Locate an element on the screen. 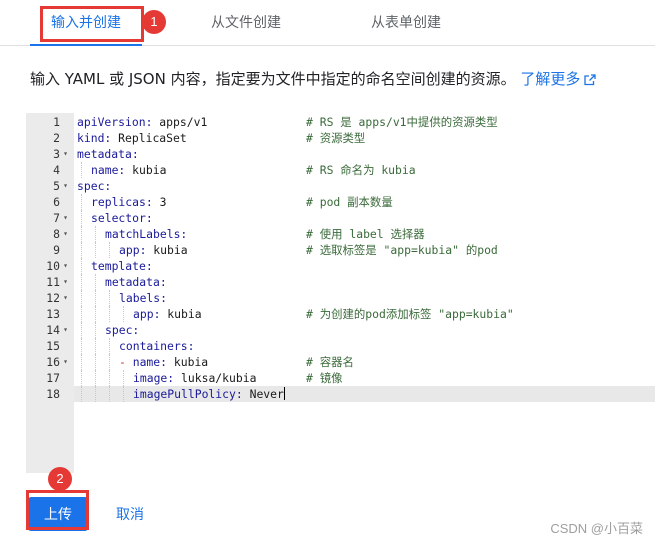 The image size is (655, 543). code-text: - name: kubia is located at coordinates (163, 362).